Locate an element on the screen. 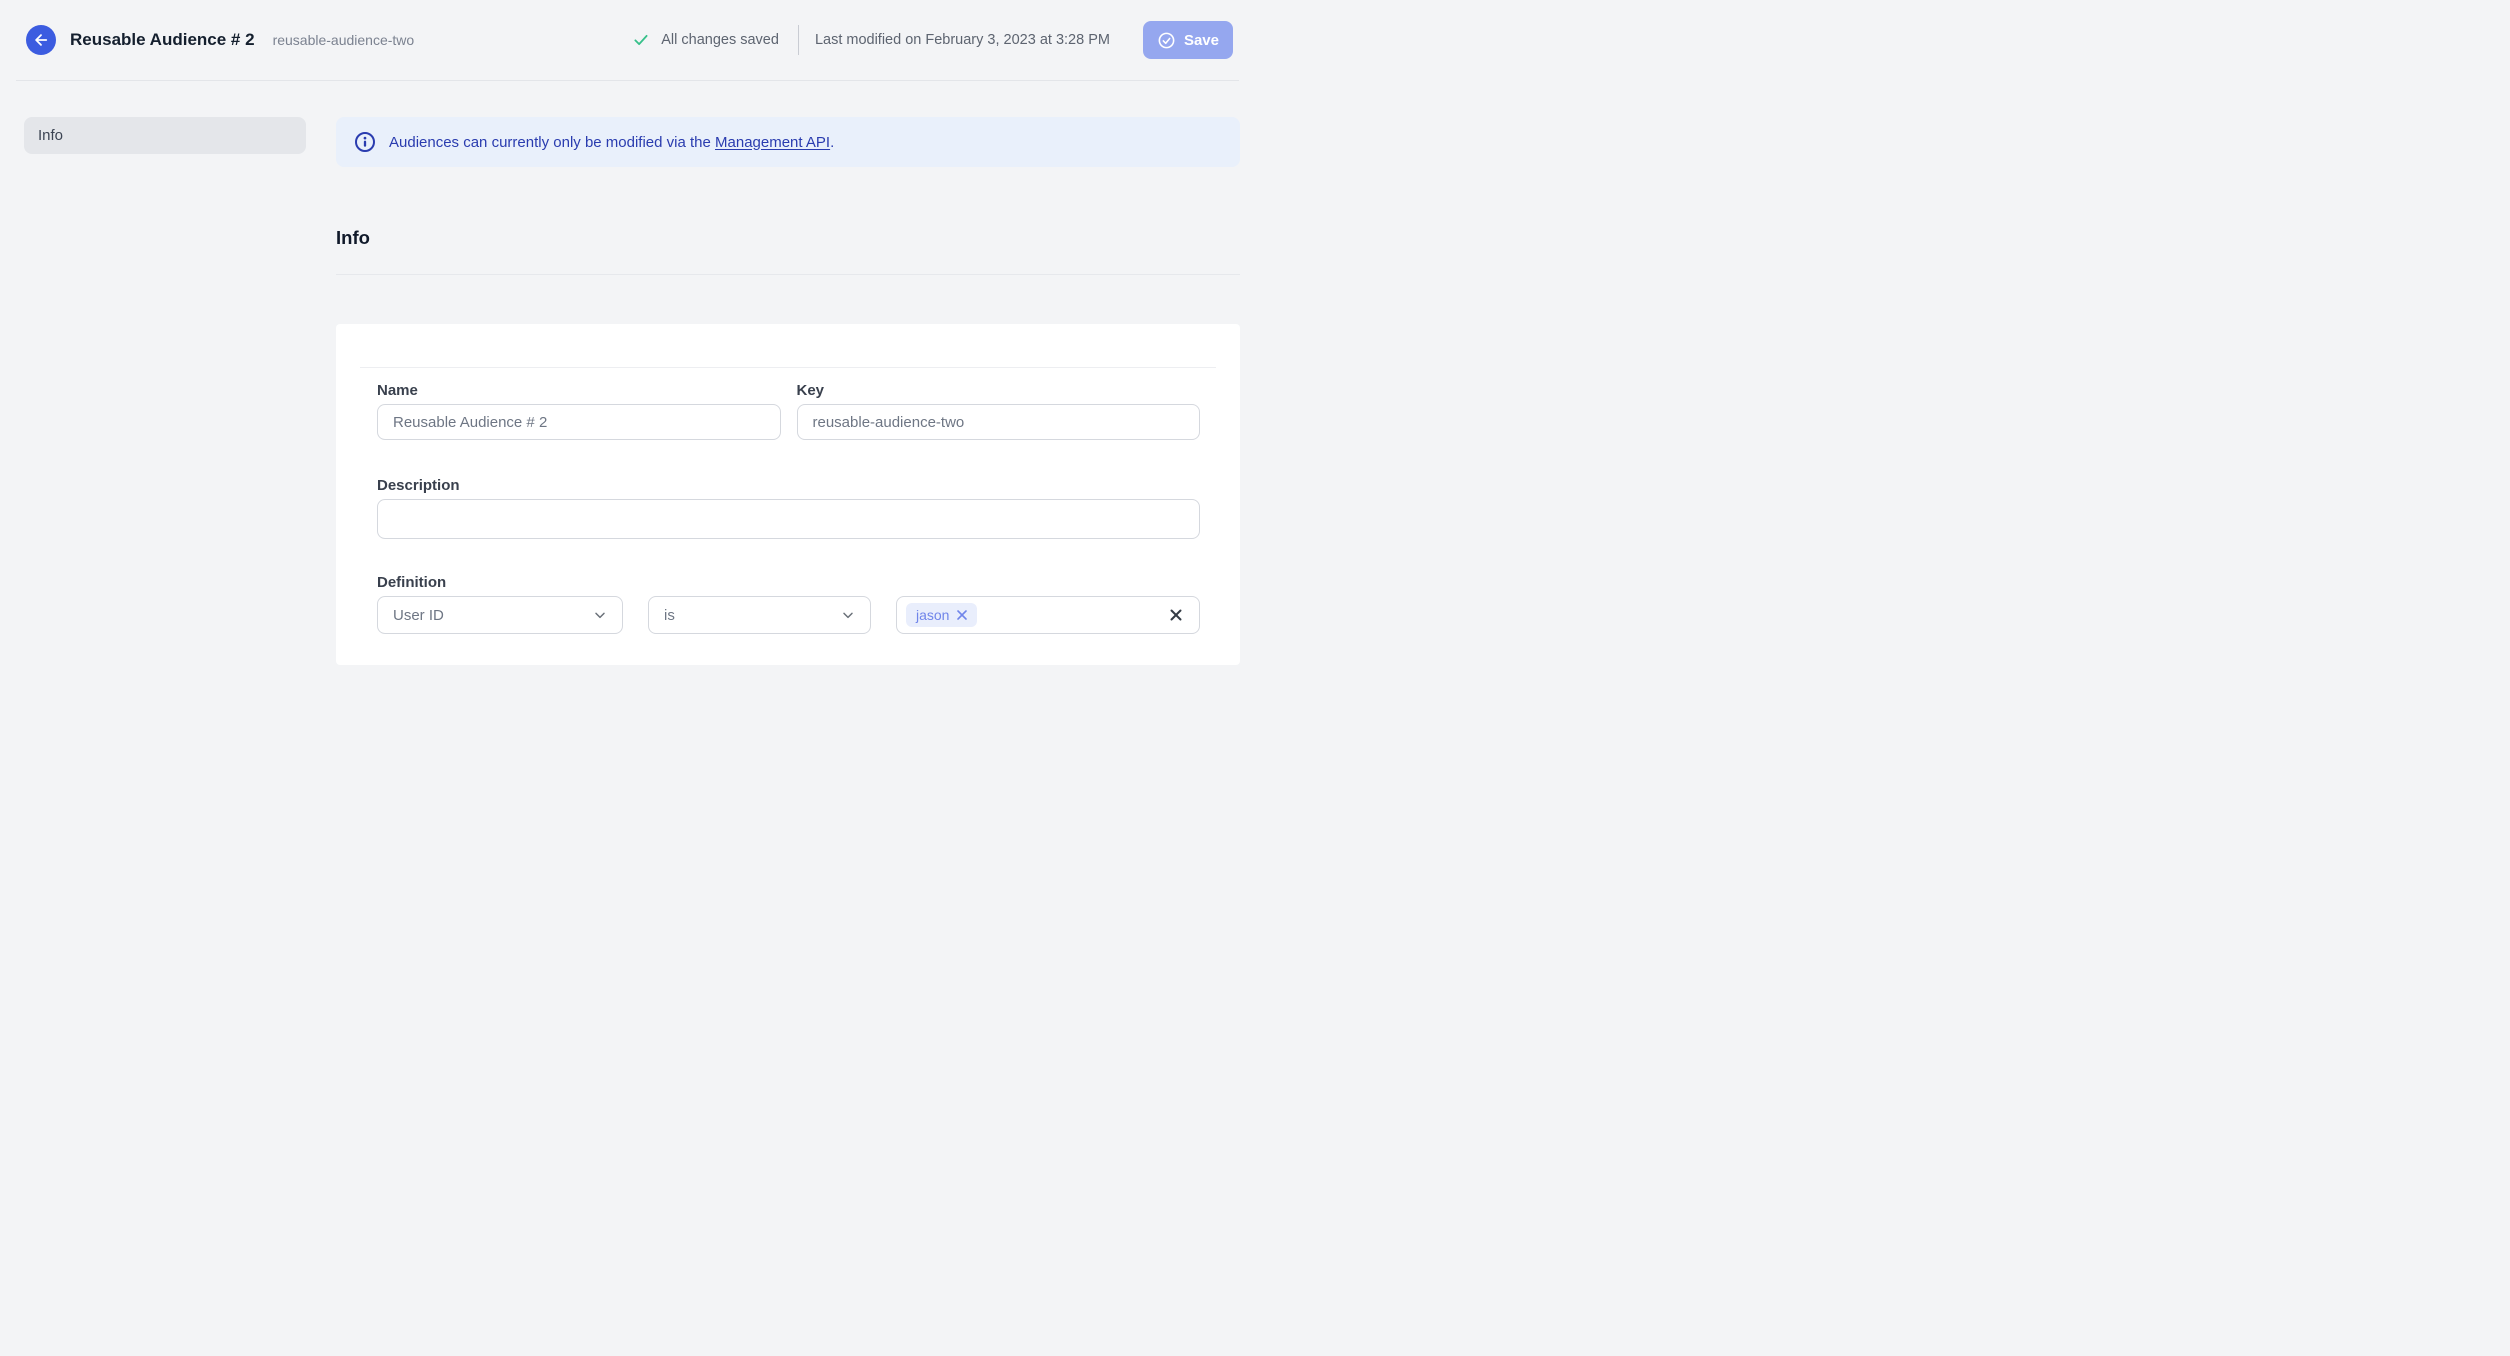 This screenshot has height=1356, width=2510. clear-values-button is located at coordinates (1176, 615).